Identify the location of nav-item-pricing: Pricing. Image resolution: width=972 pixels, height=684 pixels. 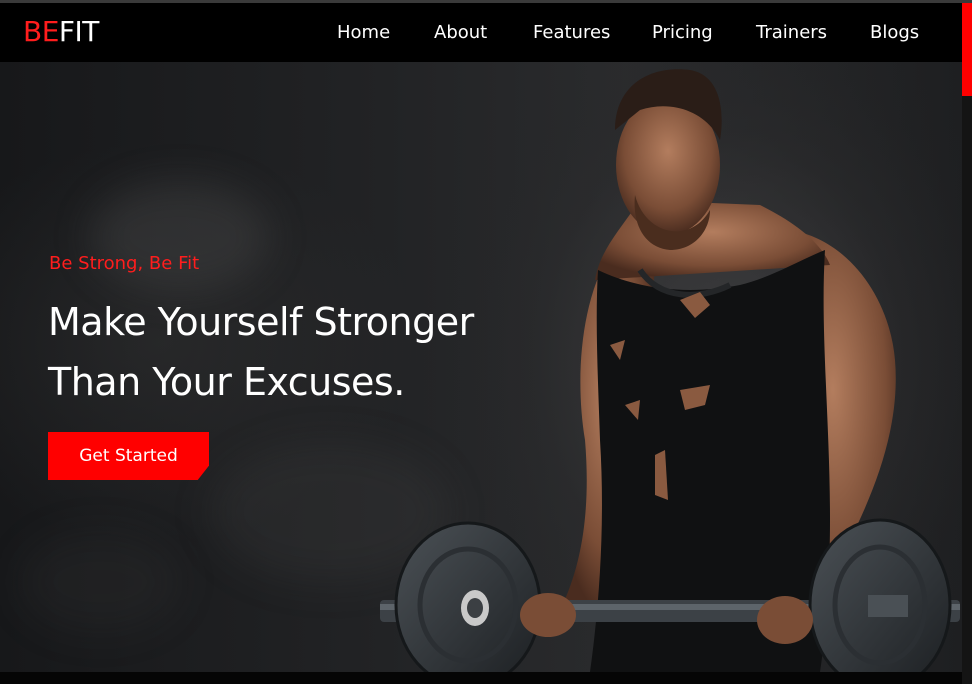
(682, 33).